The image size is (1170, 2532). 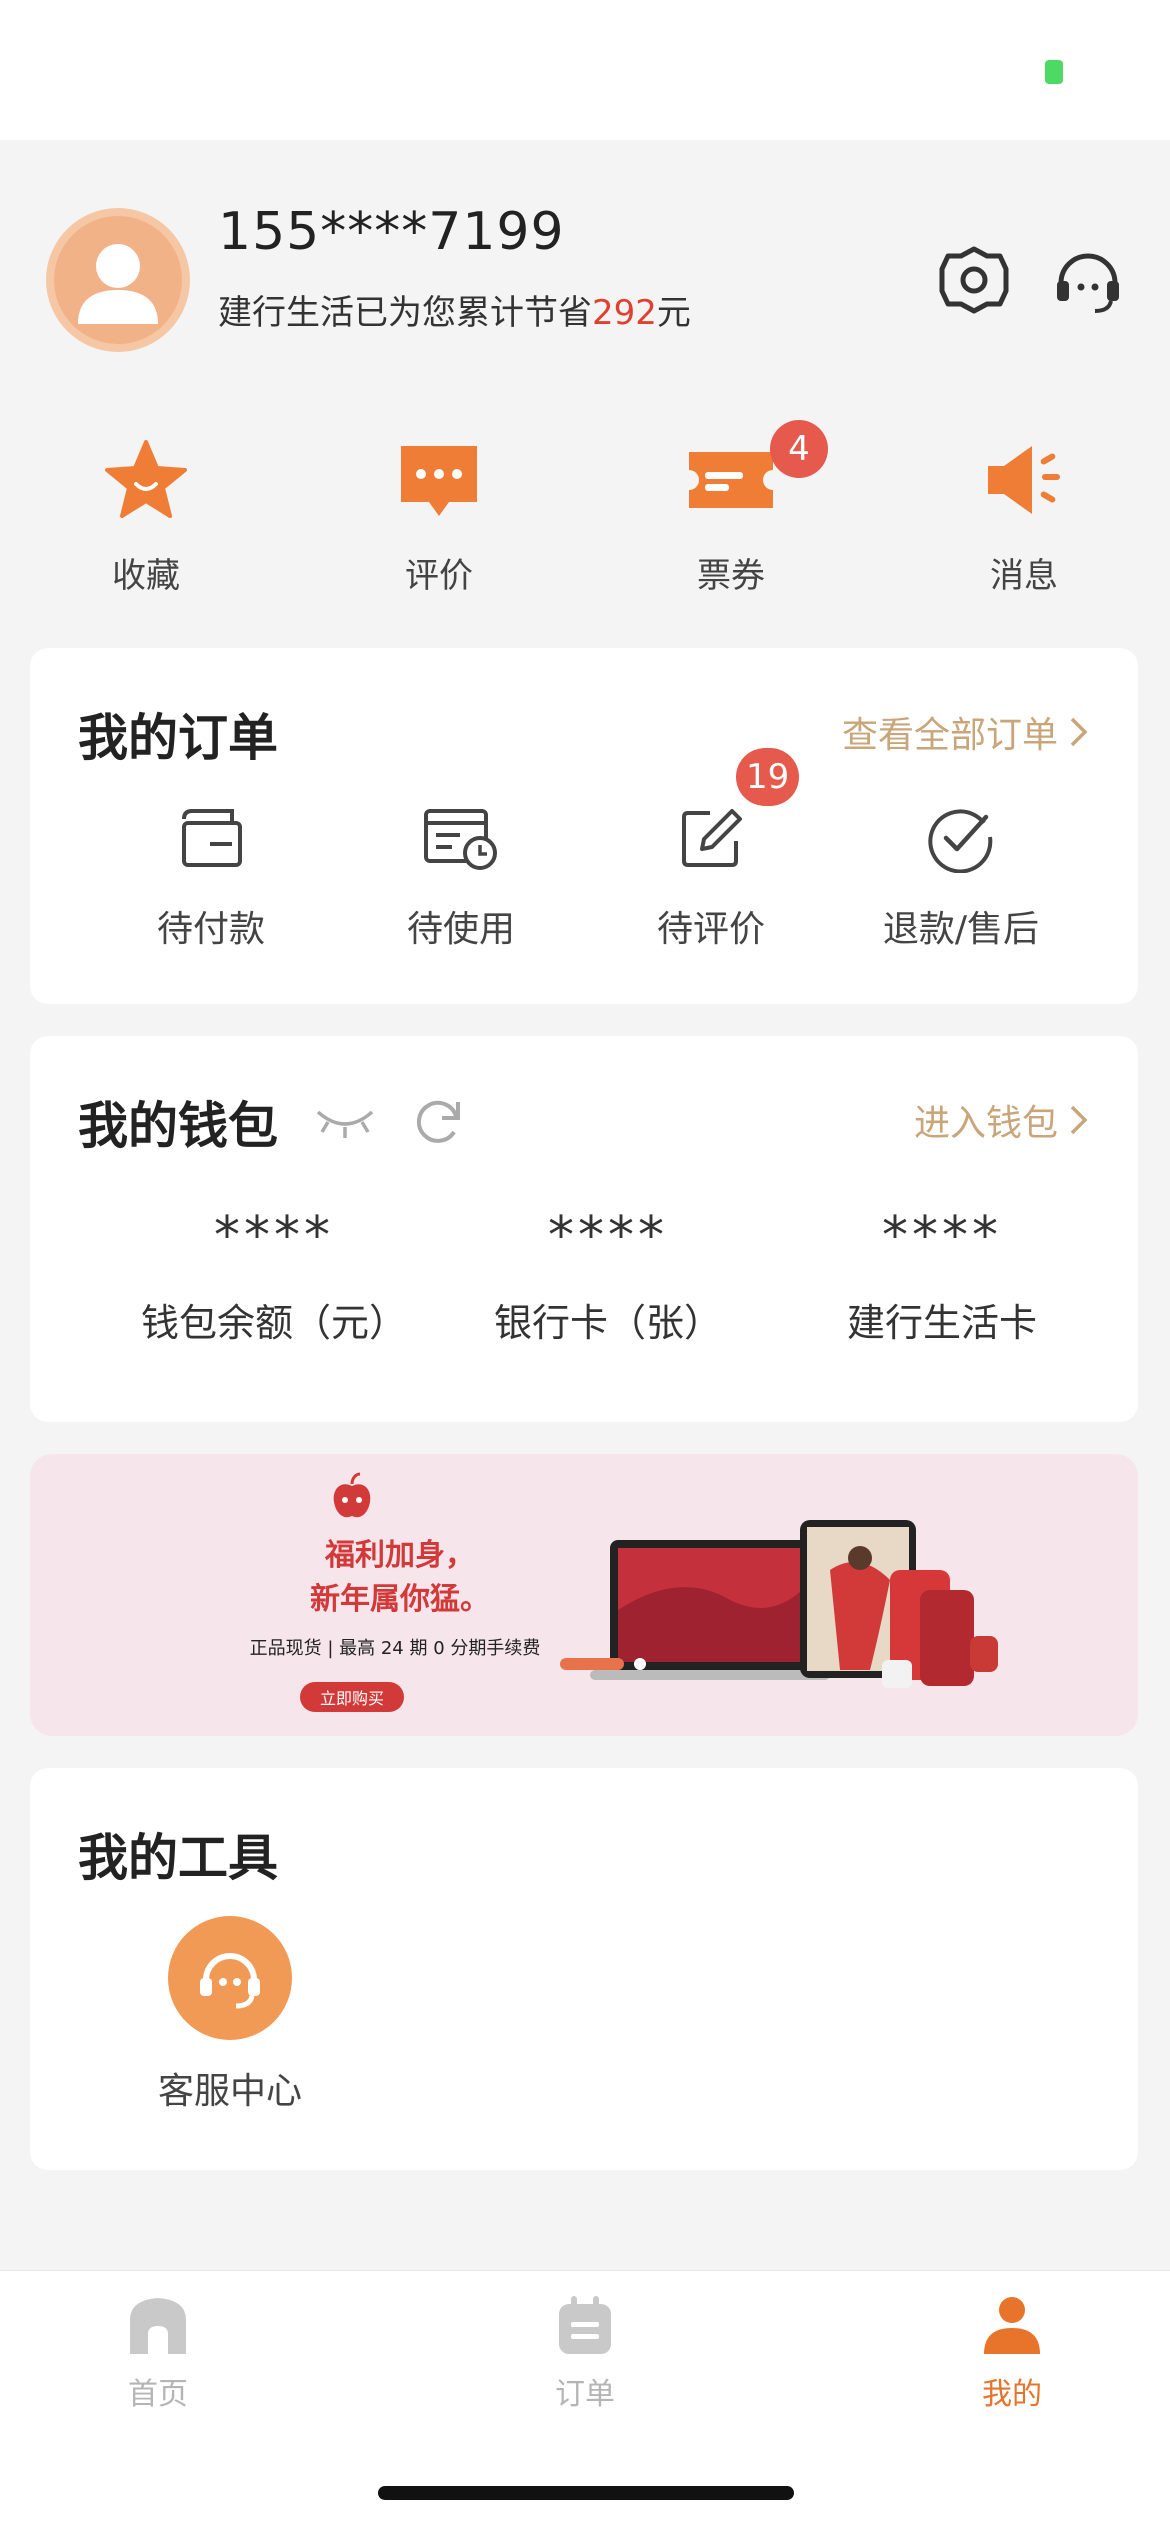 What do you see at coordinates (942, 1236) in the screenshot?
I see `life-card-value: ****` at bounding box center [942, 1236].